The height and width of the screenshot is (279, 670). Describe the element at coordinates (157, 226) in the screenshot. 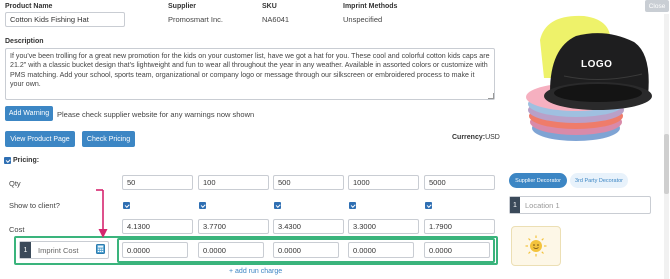

I see `cost-input-1: 4.1300` at that location.